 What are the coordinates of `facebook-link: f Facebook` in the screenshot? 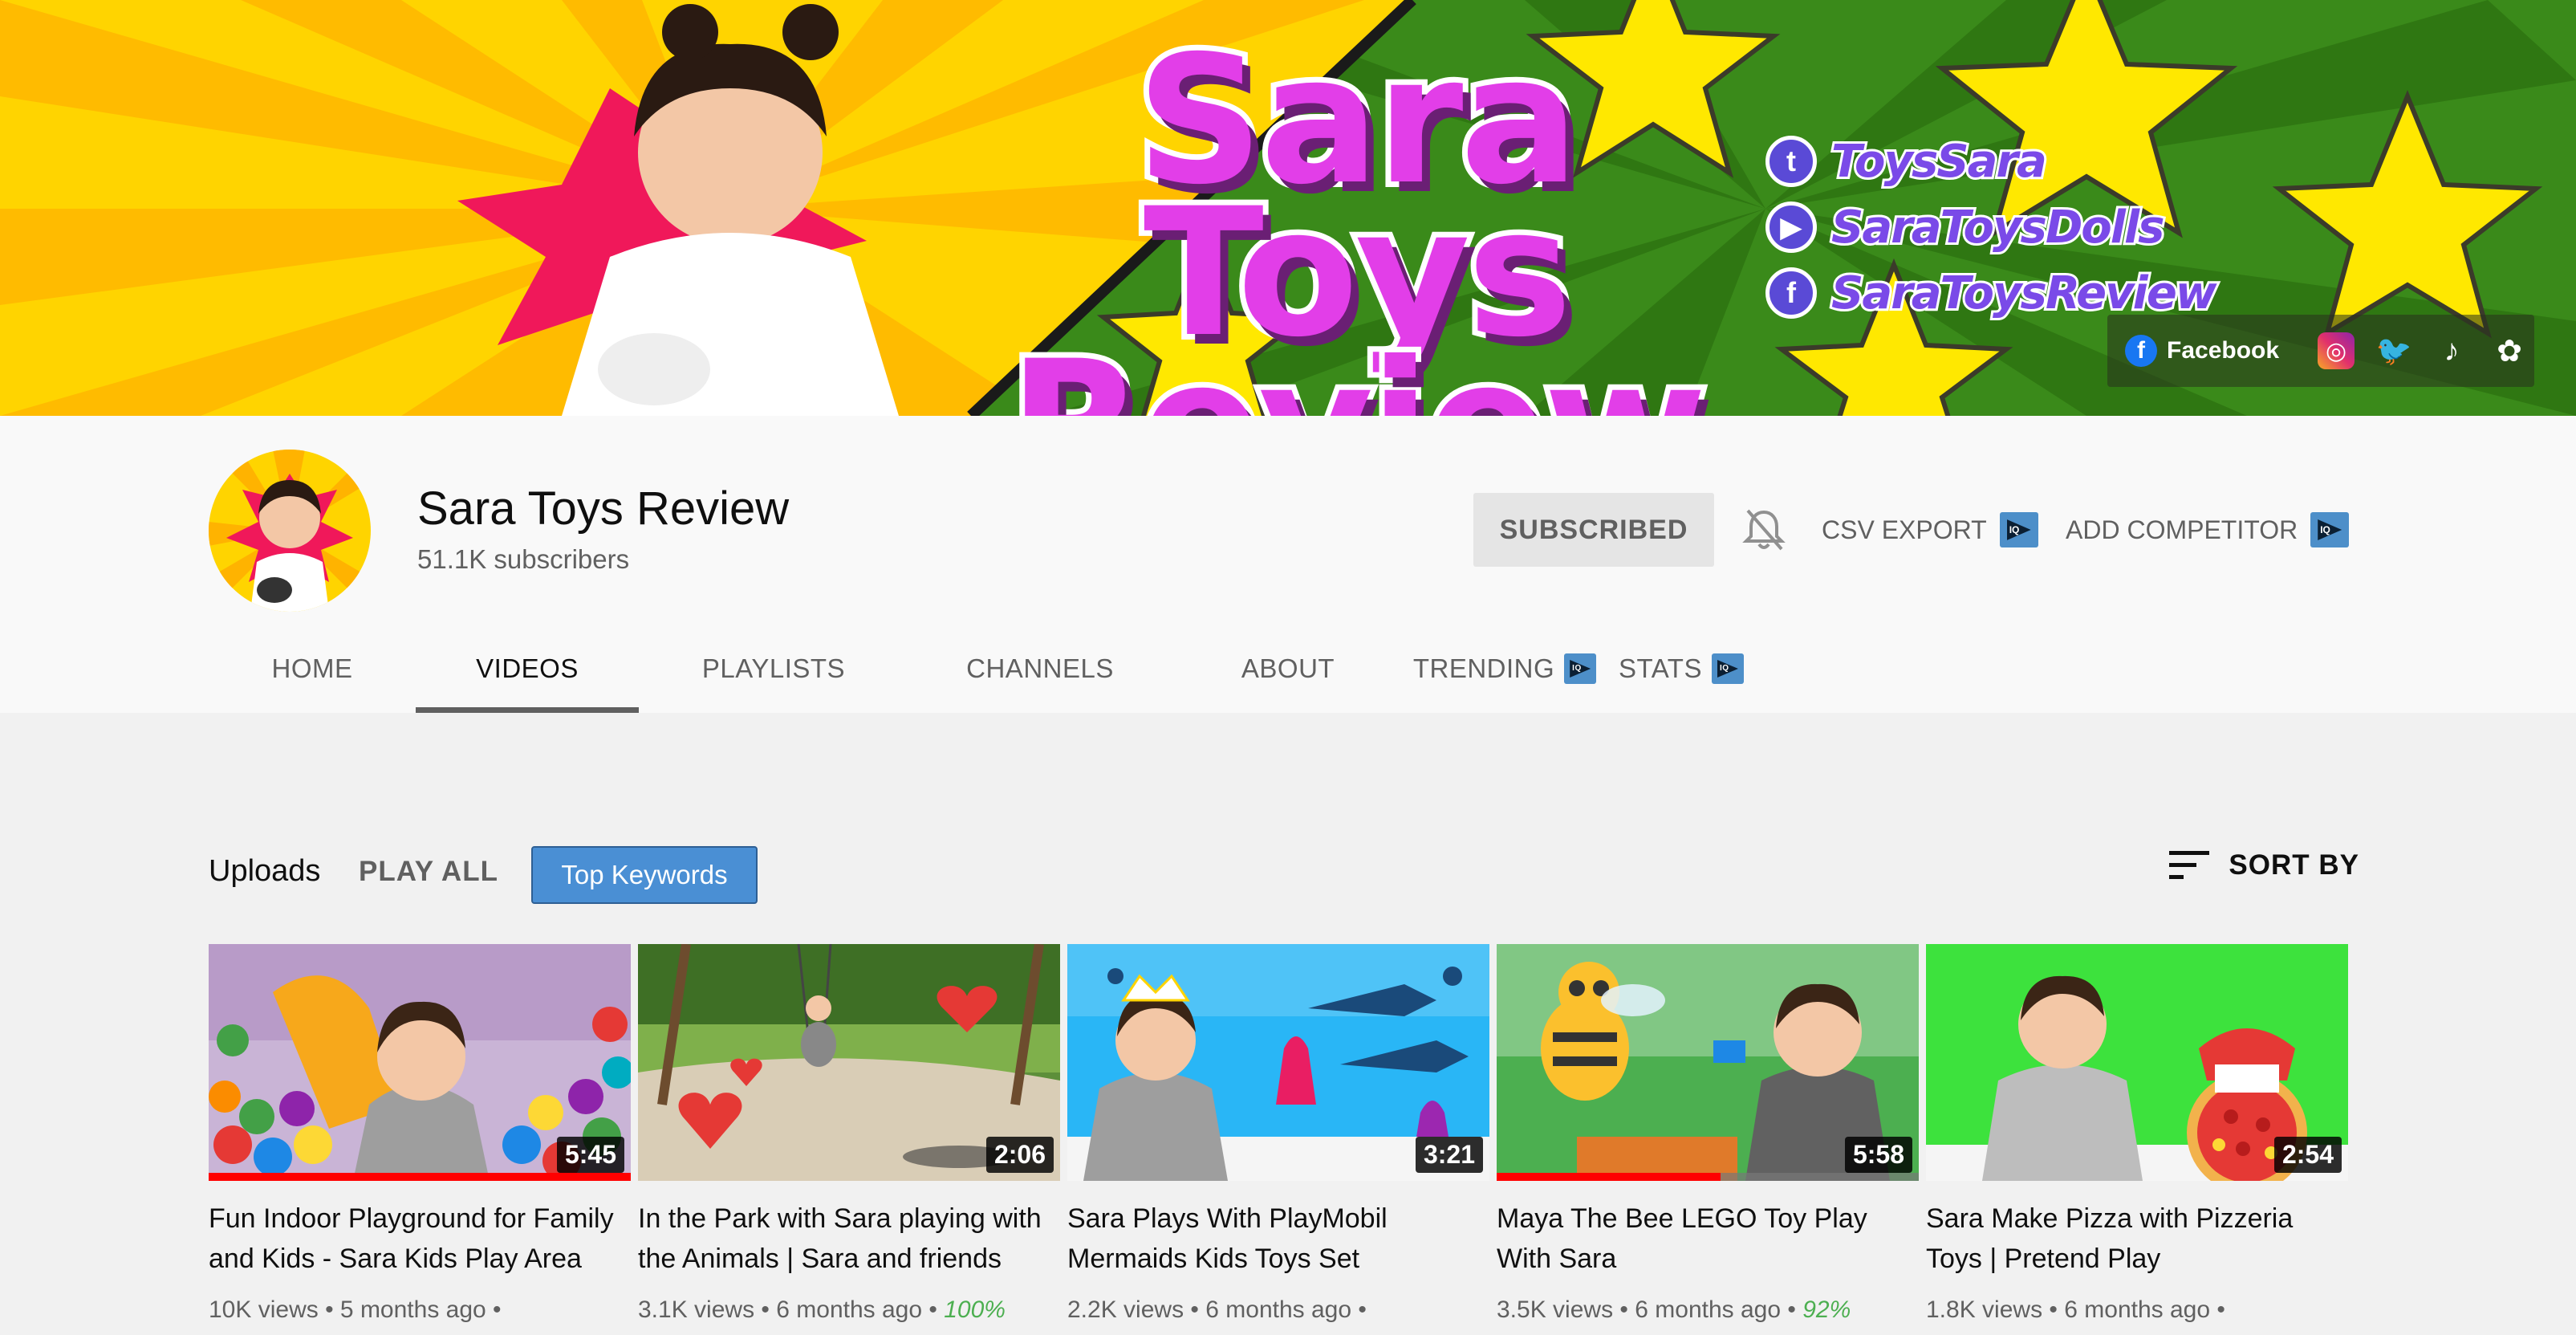 It's located at (2202, 351).